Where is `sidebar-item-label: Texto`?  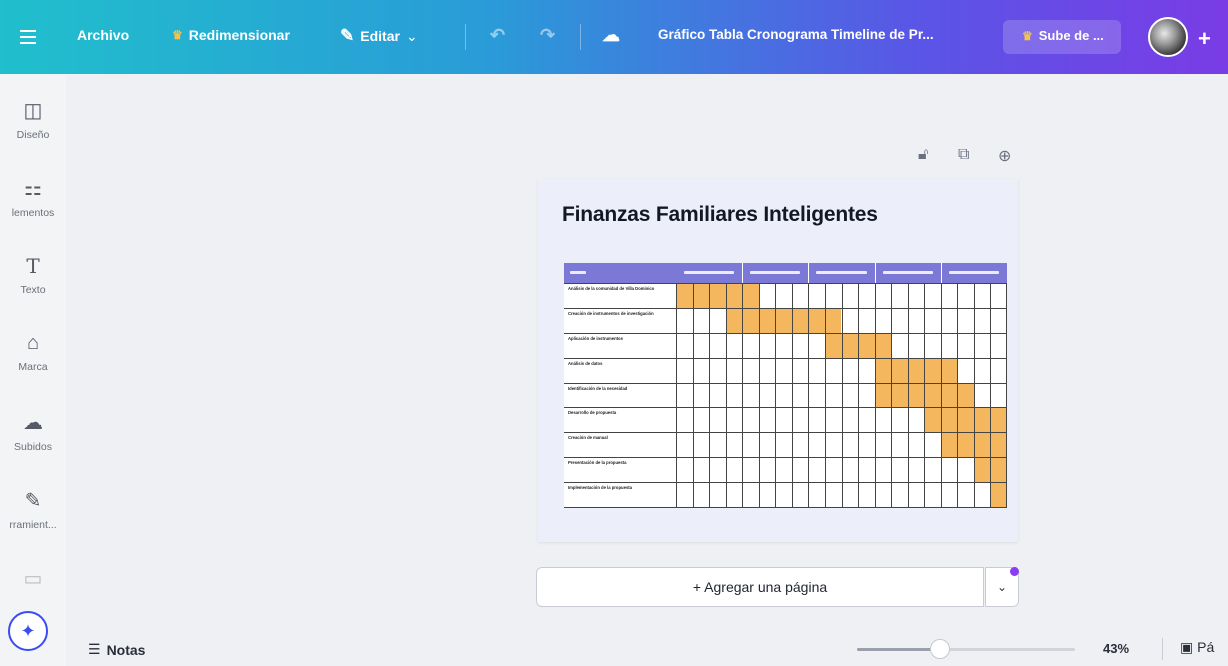 sidebar-item-label: Texto is located at coordinates (33, 290).